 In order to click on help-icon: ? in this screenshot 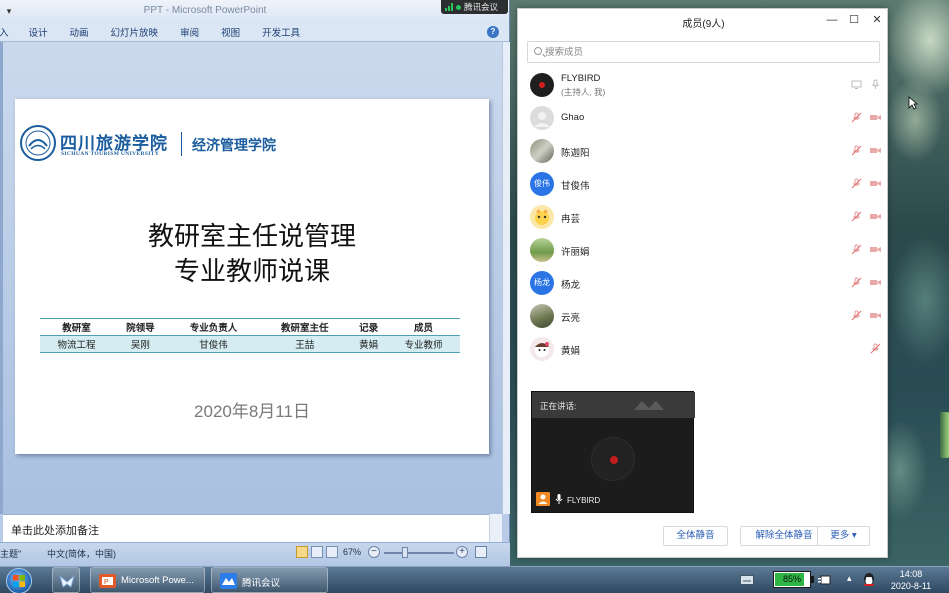, I will do `click(493, 32)`.